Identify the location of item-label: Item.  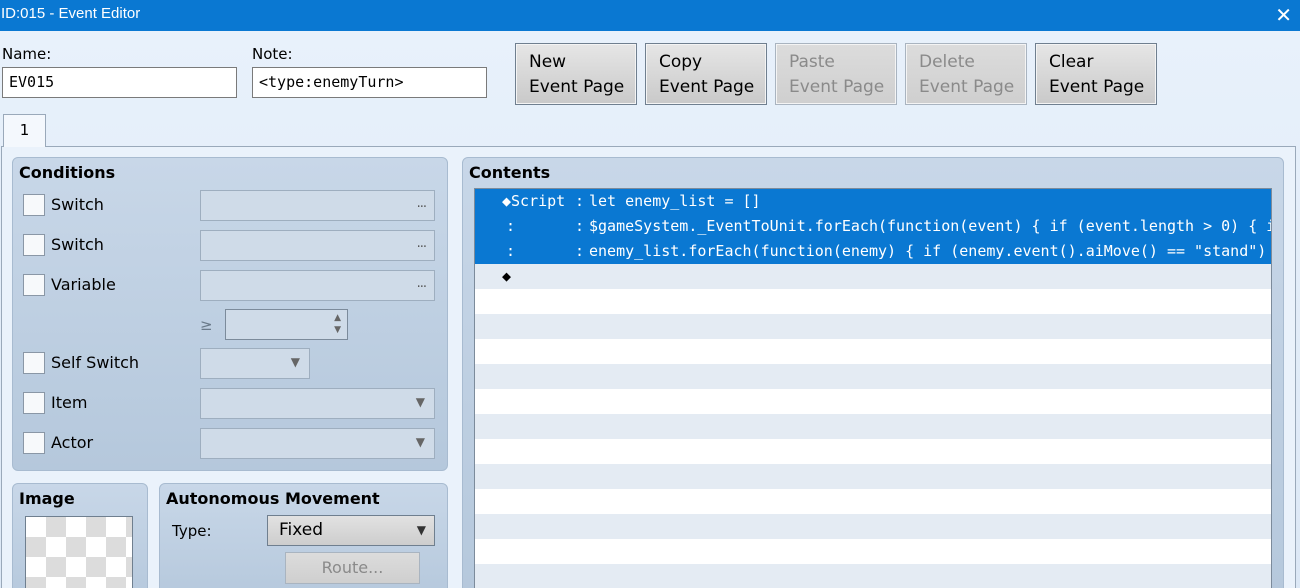
(69, 402).